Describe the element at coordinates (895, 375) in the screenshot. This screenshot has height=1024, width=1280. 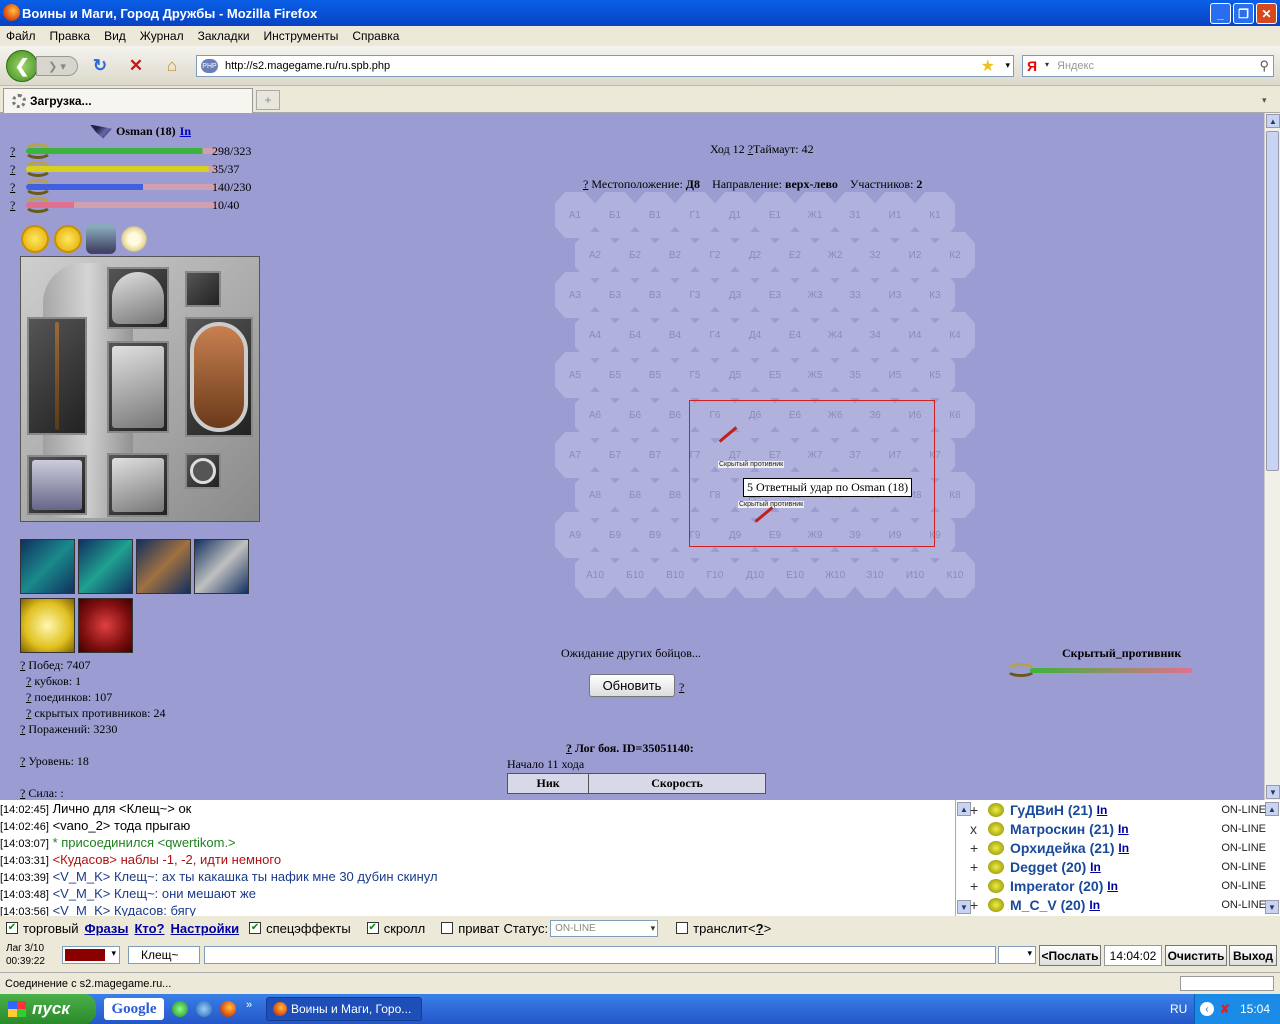
I see `hex-cell: И5` at that location.